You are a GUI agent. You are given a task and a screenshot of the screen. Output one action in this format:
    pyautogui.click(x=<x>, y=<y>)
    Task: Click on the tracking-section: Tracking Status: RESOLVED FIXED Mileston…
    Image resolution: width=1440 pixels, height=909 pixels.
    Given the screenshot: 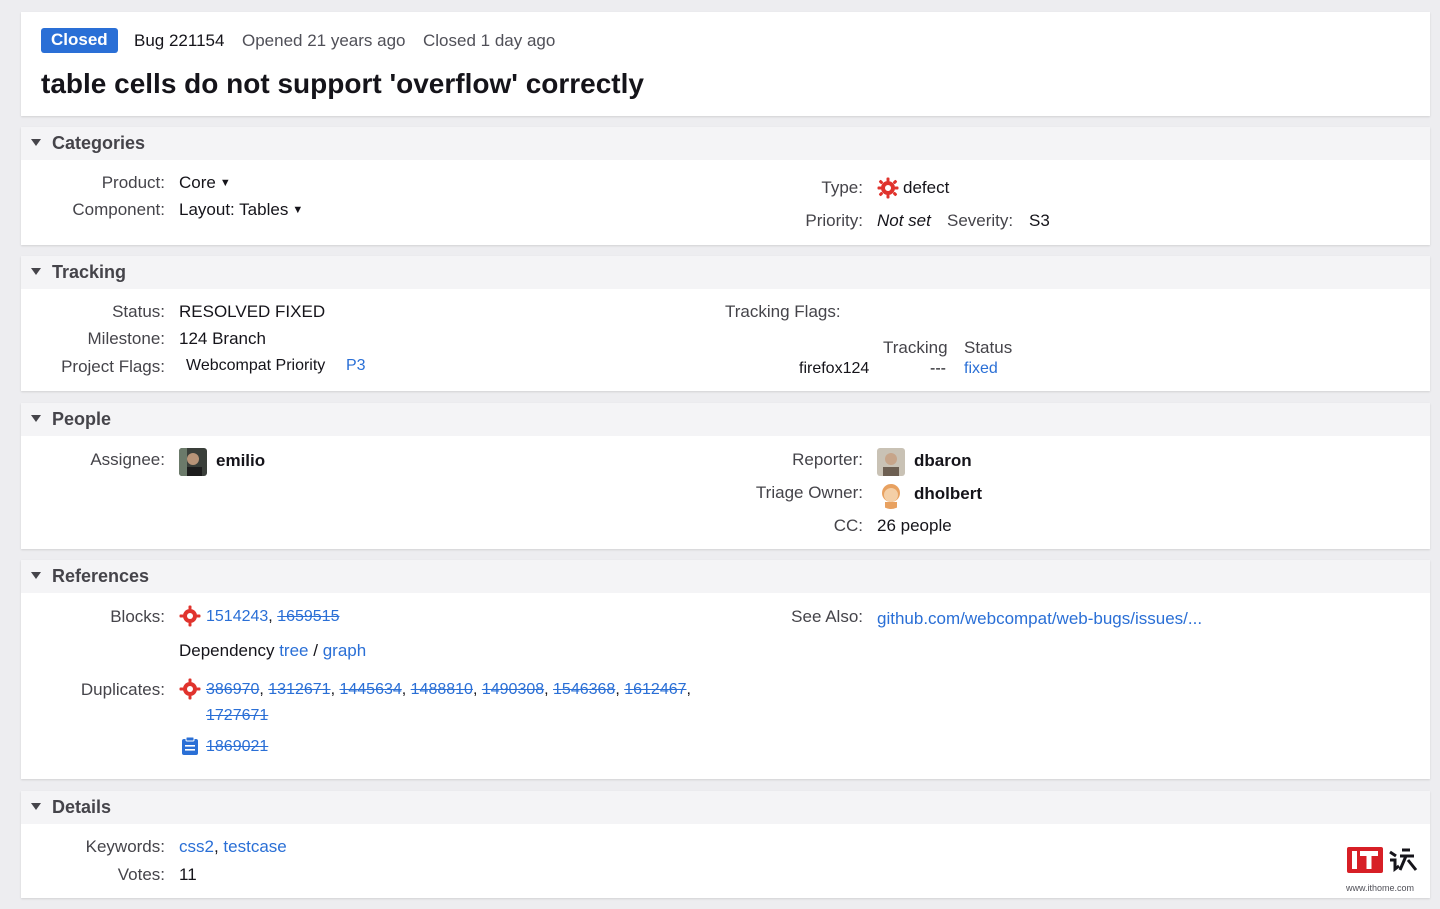 What is the action you would take?
    pyautogui.click(x=725, y=323)
    